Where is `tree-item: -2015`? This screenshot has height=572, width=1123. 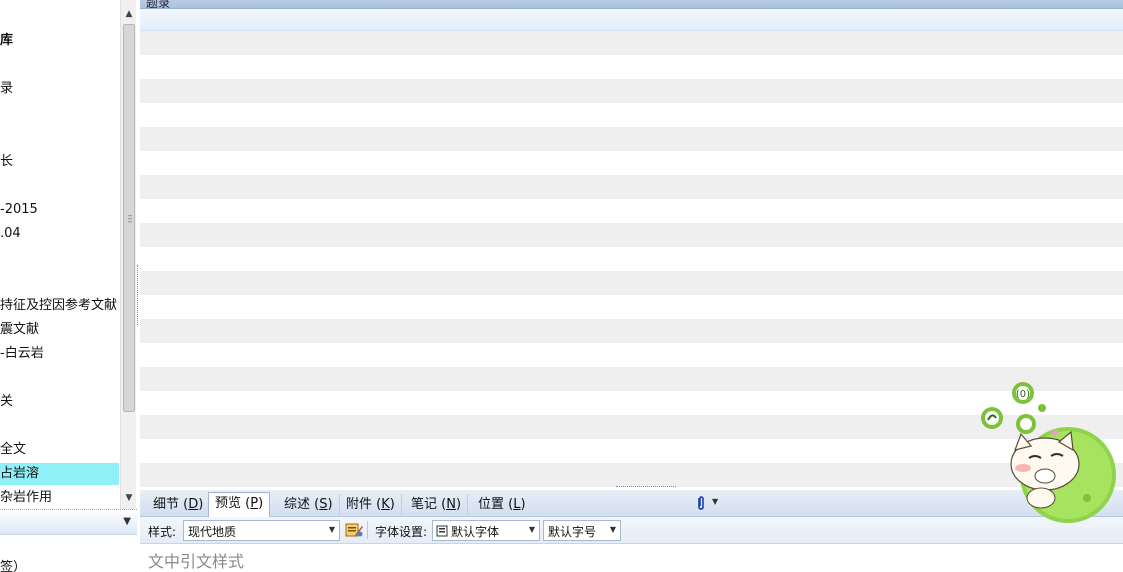
tree-item: -2015 is located at coordinates (59, 210).